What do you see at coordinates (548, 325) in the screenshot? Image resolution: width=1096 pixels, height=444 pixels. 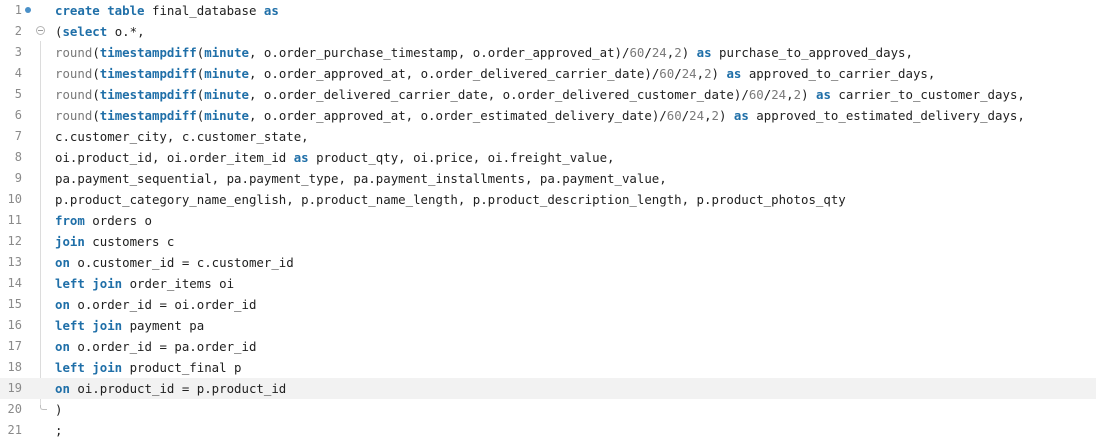 I see `code-line-16: 16 left join payment pa` at bounding box center [548, 325].